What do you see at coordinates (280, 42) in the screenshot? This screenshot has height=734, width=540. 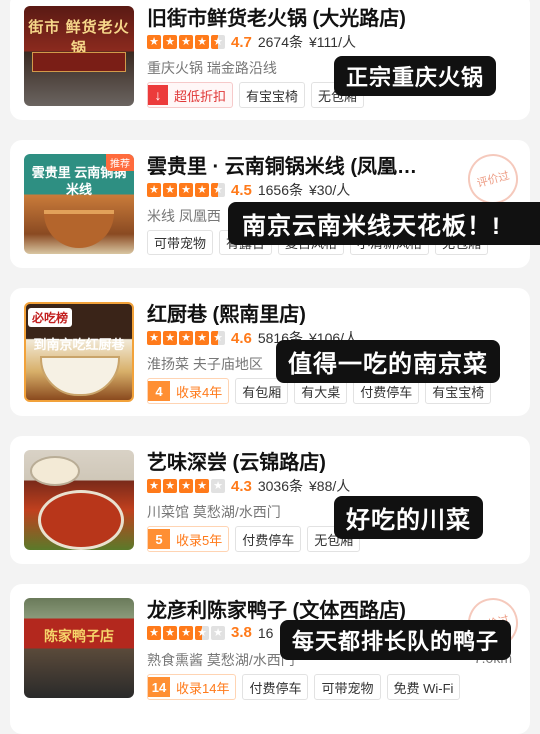 I see `review-count: 2674条` at bounding box center [280, 42].